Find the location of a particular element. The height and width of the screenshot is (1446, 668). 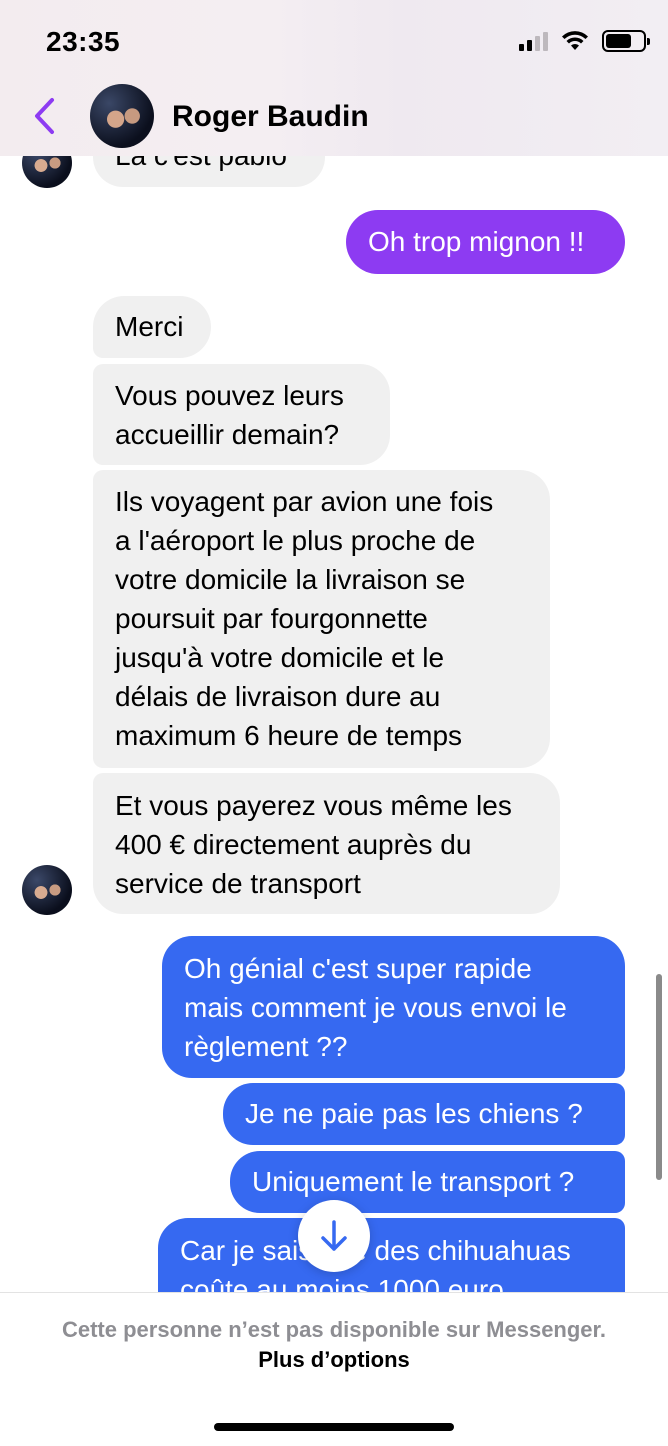

message-bubble-outgoing: Je ne paie pas les chiens ? is located at coordinates (424, 1114).